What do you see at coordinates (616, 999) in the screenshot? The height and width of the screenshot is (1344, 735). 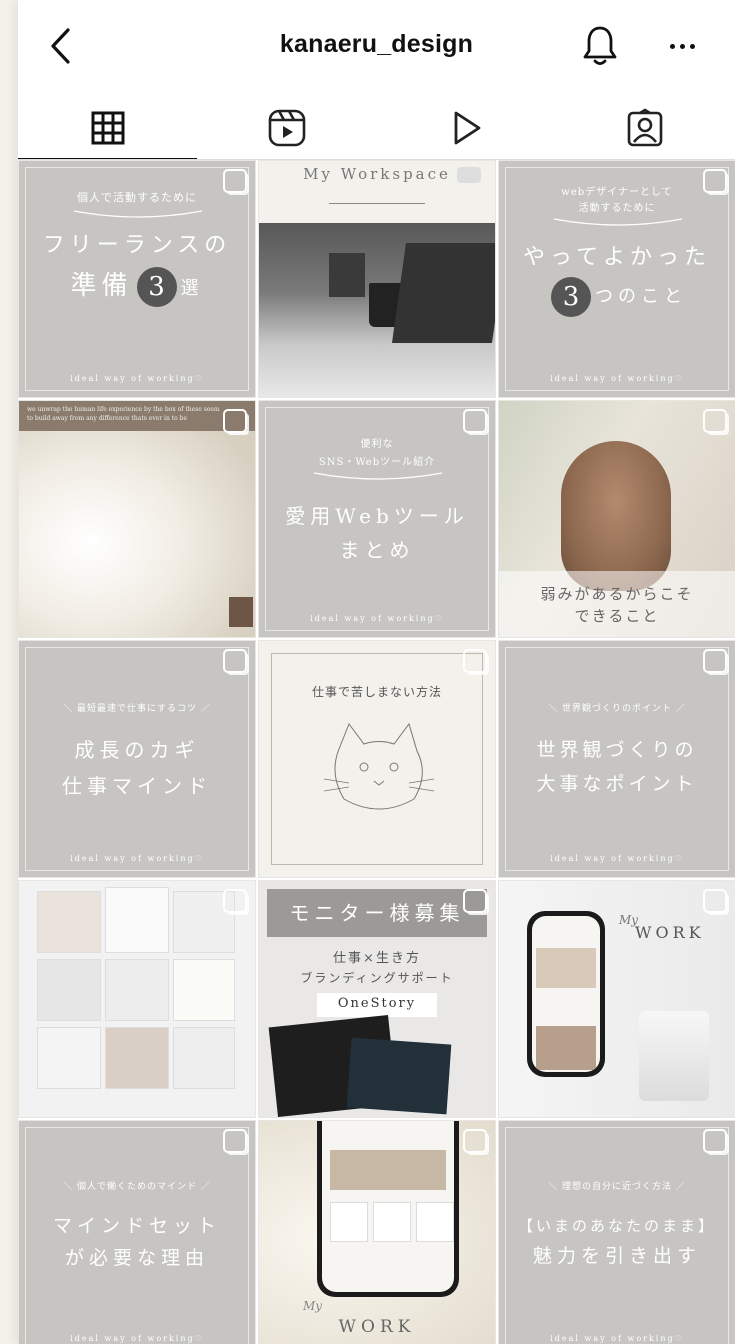 I see `post-tile-my-work-phone: My WORK` at bounding box center [616, 999].